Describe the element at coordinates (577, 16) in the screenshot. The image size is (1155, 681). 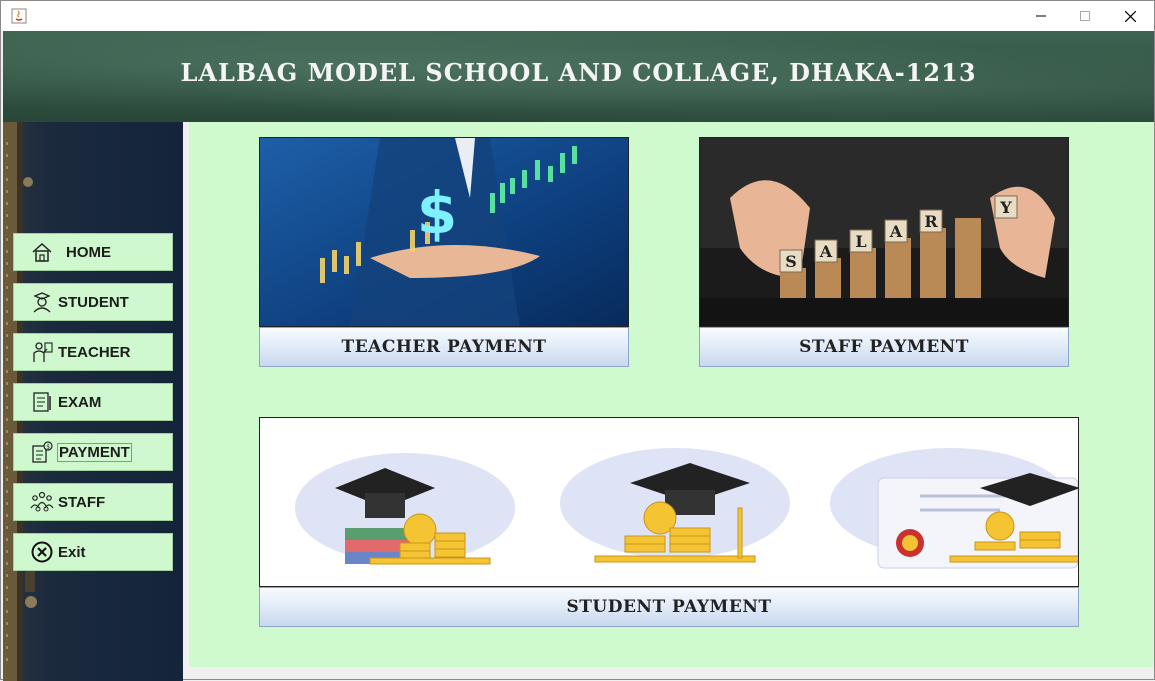
I see `title-bar` at that location.